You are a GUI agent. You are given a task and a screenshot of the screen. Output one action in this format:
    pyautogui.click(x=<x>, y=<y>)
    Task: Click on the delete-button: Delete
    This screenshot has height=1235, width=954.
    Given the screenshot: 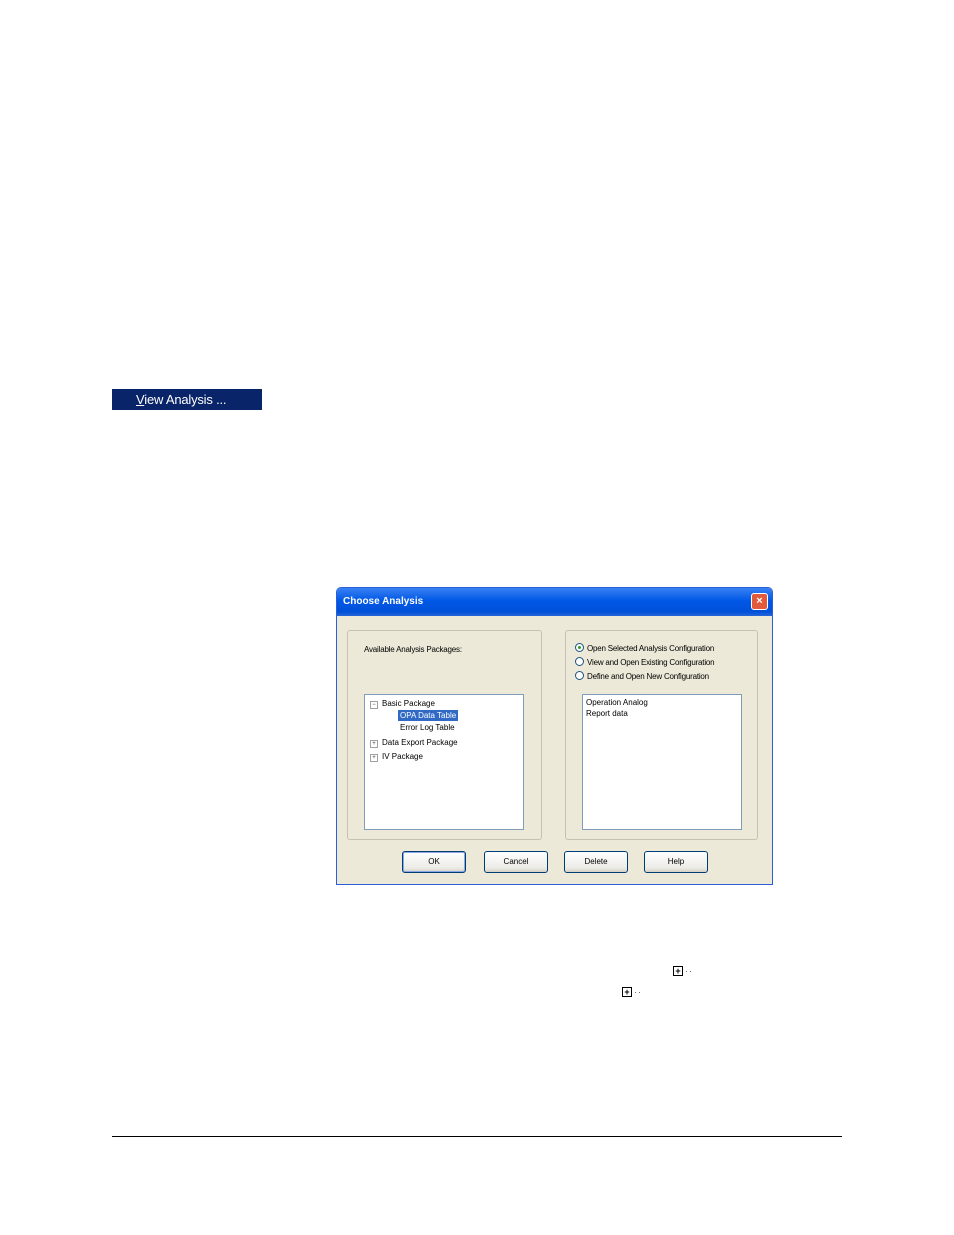 What is the action you would take?
    pyautogui.click(x=596, y=862)
    